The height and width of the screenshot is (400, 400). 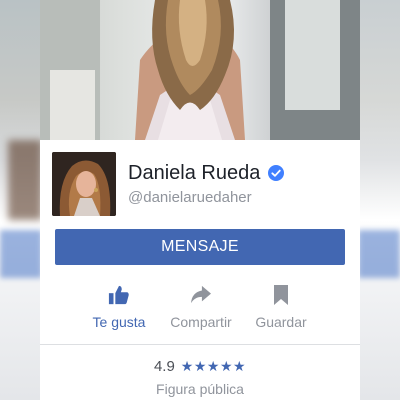 I want to click on background-right-blur, so click(x=379, y=200).